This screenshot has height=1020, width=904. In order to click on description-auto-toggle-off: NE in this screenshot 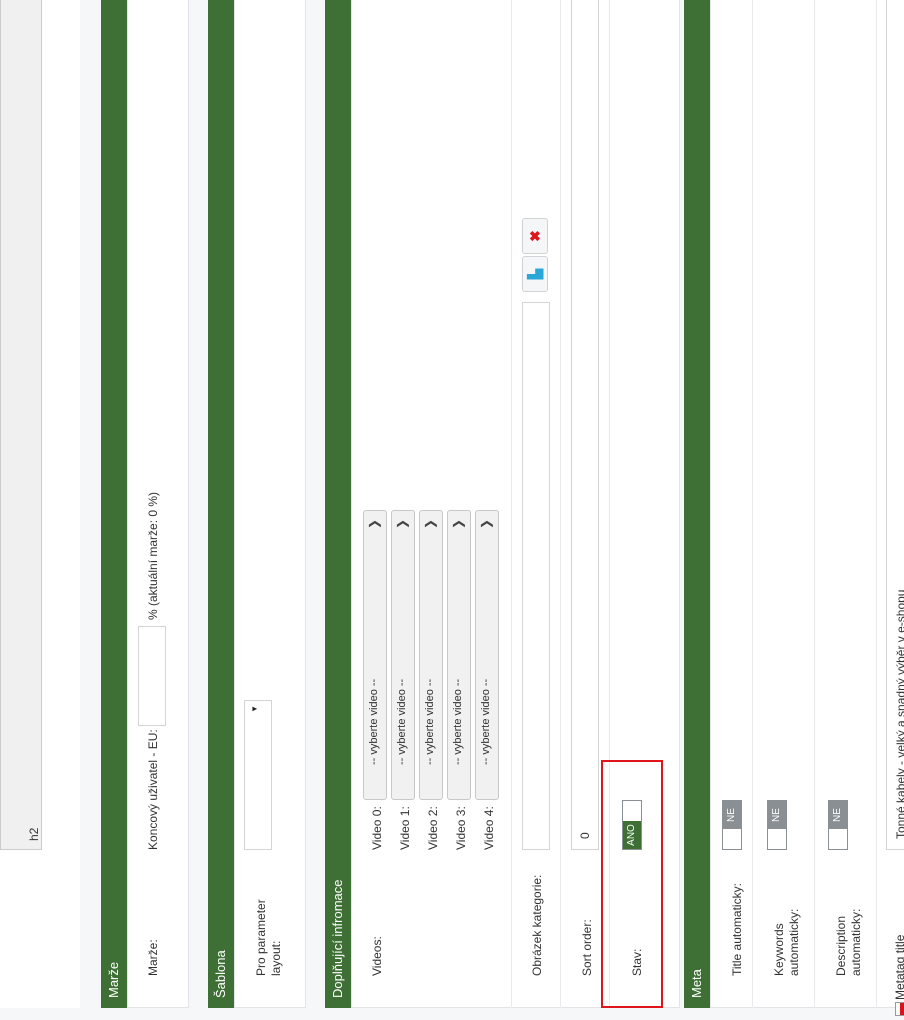, I will do `click(838, 815)`.